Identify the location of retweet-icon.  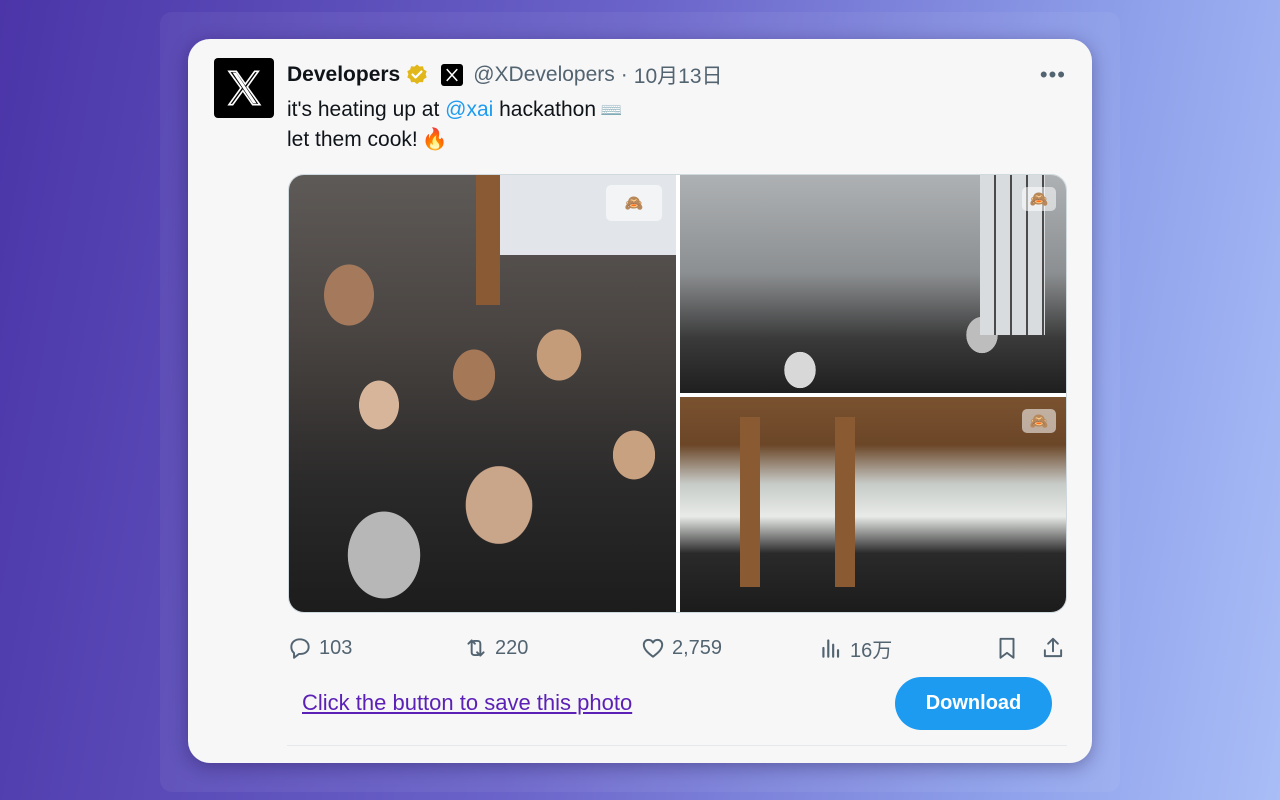
(476, 648).